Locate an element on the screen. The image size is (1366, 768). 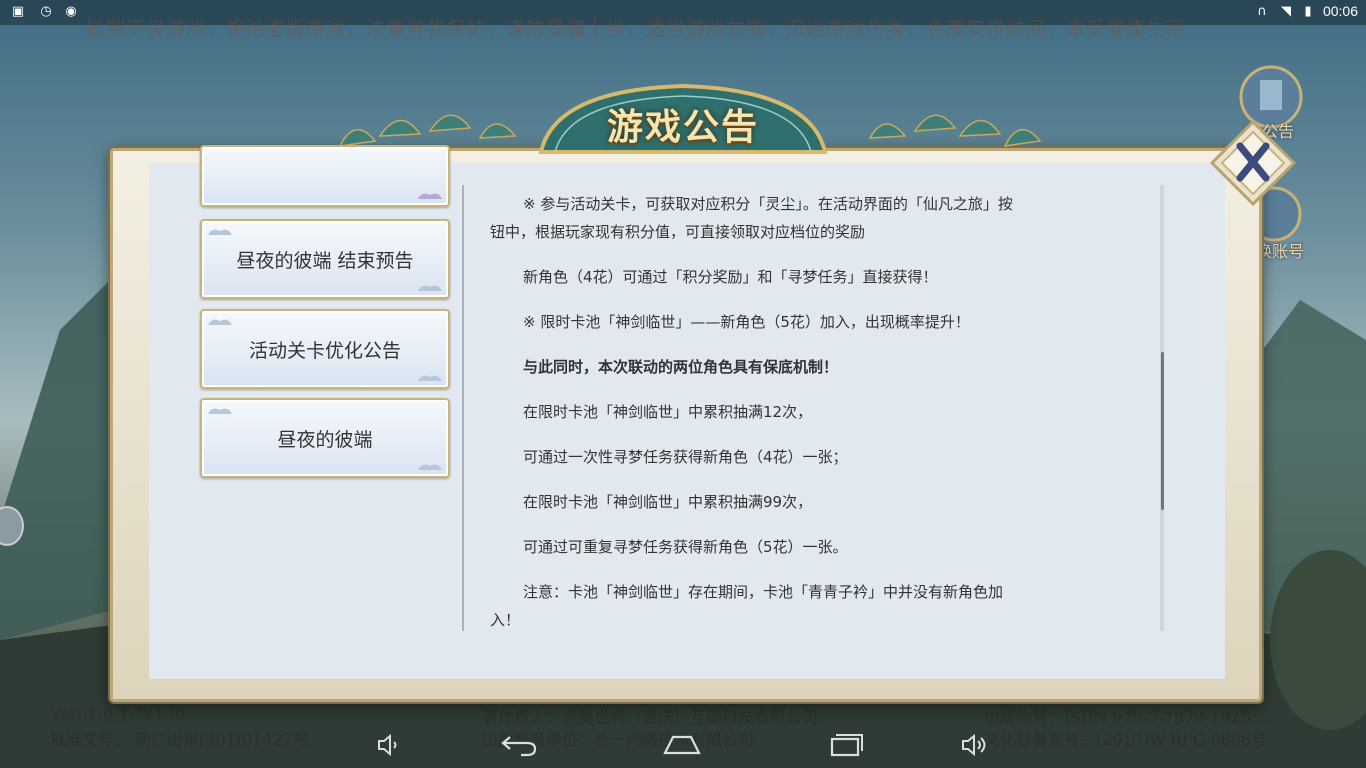
content-paragraph: 在限时卡池「神剑临世」中累积抽满12次， is located at coordinates (668, 412).